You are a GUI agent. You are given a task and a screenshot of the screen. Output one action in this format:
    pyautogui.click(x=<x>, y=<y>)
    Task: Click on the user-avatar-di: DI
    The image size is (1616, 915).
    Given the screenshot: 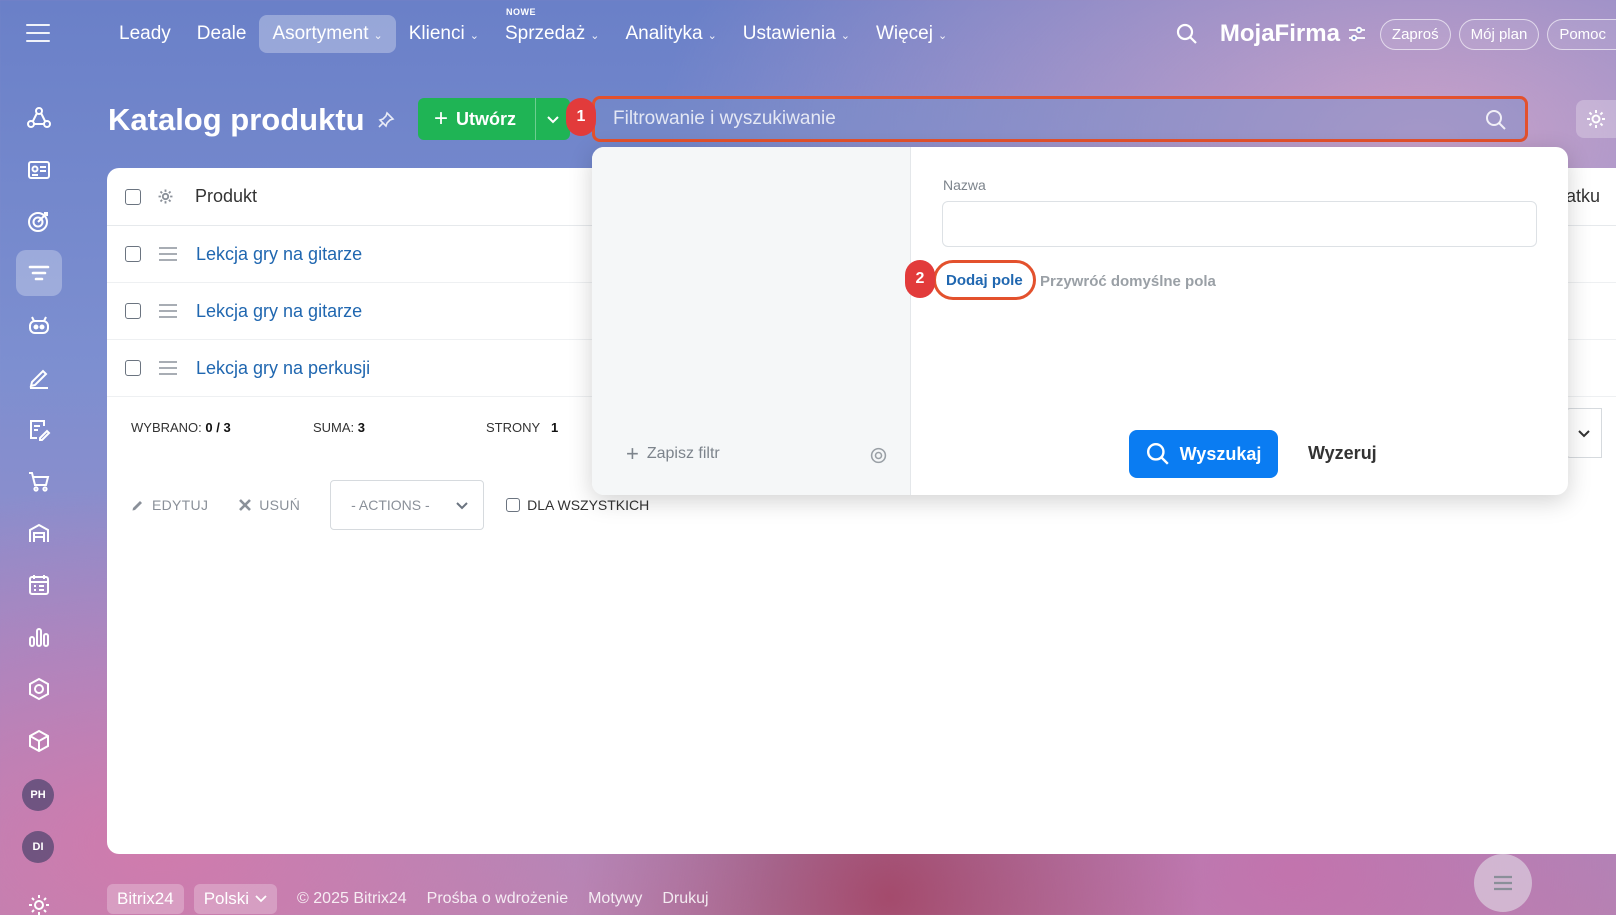 What is the action you would take?
    pyautogui.click(x=38, y=847)
    